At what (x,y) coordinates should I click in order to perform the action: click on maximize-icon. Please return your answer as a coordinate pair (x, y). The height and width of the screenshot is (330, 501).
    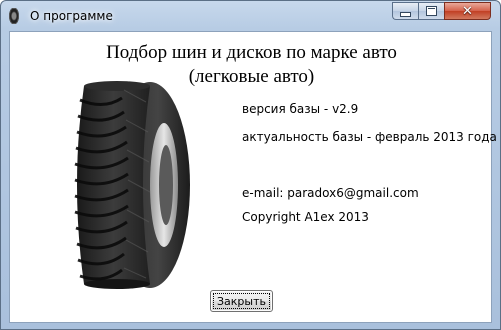
    Looking at the image, I should click on (431, 11).